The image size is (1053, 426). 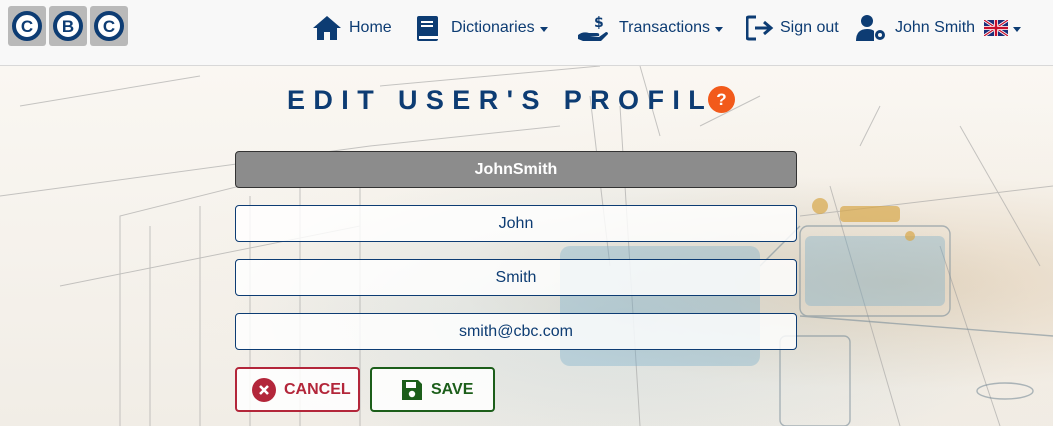 I want to click on username-field: JohnSmith, so click(x=516, y=169).